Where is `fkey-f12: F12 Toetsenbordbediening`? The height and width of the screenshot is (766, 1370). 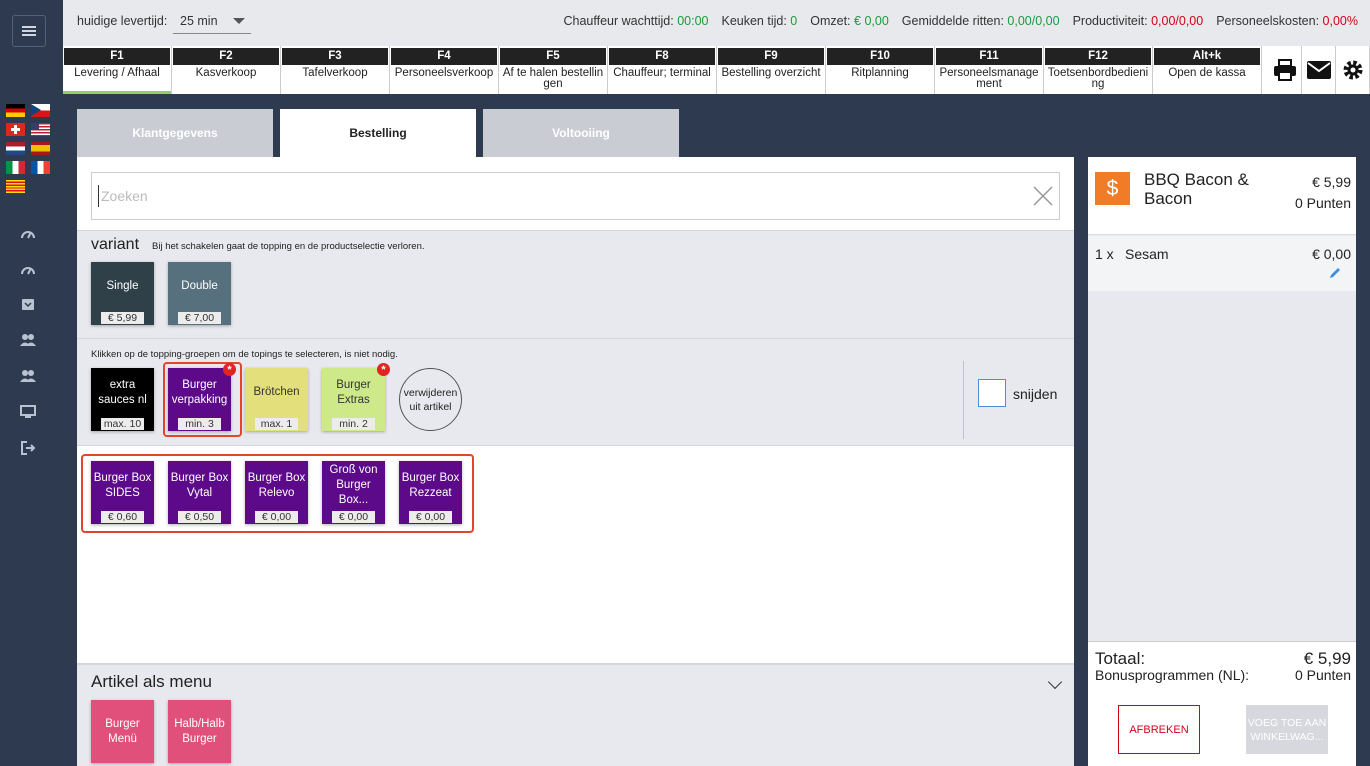
fkey-f12: F12 Toetsenbordbediening is located at coordinates (1098, 70).